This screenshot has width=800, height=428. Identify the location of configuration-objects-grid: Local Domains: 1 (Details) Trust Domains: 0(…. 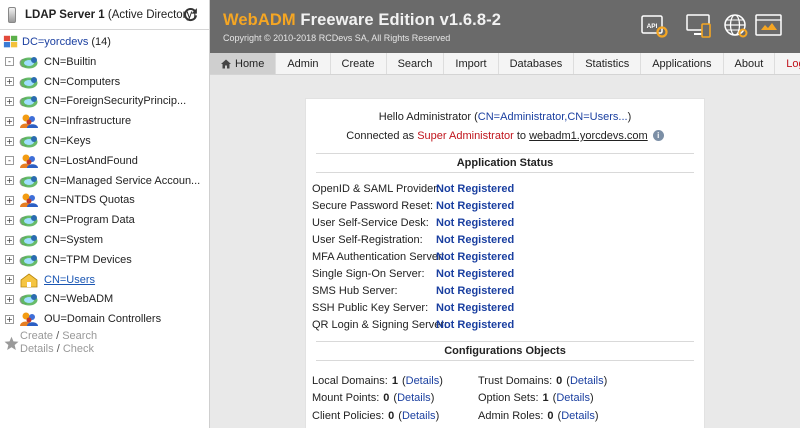
(505, 398).